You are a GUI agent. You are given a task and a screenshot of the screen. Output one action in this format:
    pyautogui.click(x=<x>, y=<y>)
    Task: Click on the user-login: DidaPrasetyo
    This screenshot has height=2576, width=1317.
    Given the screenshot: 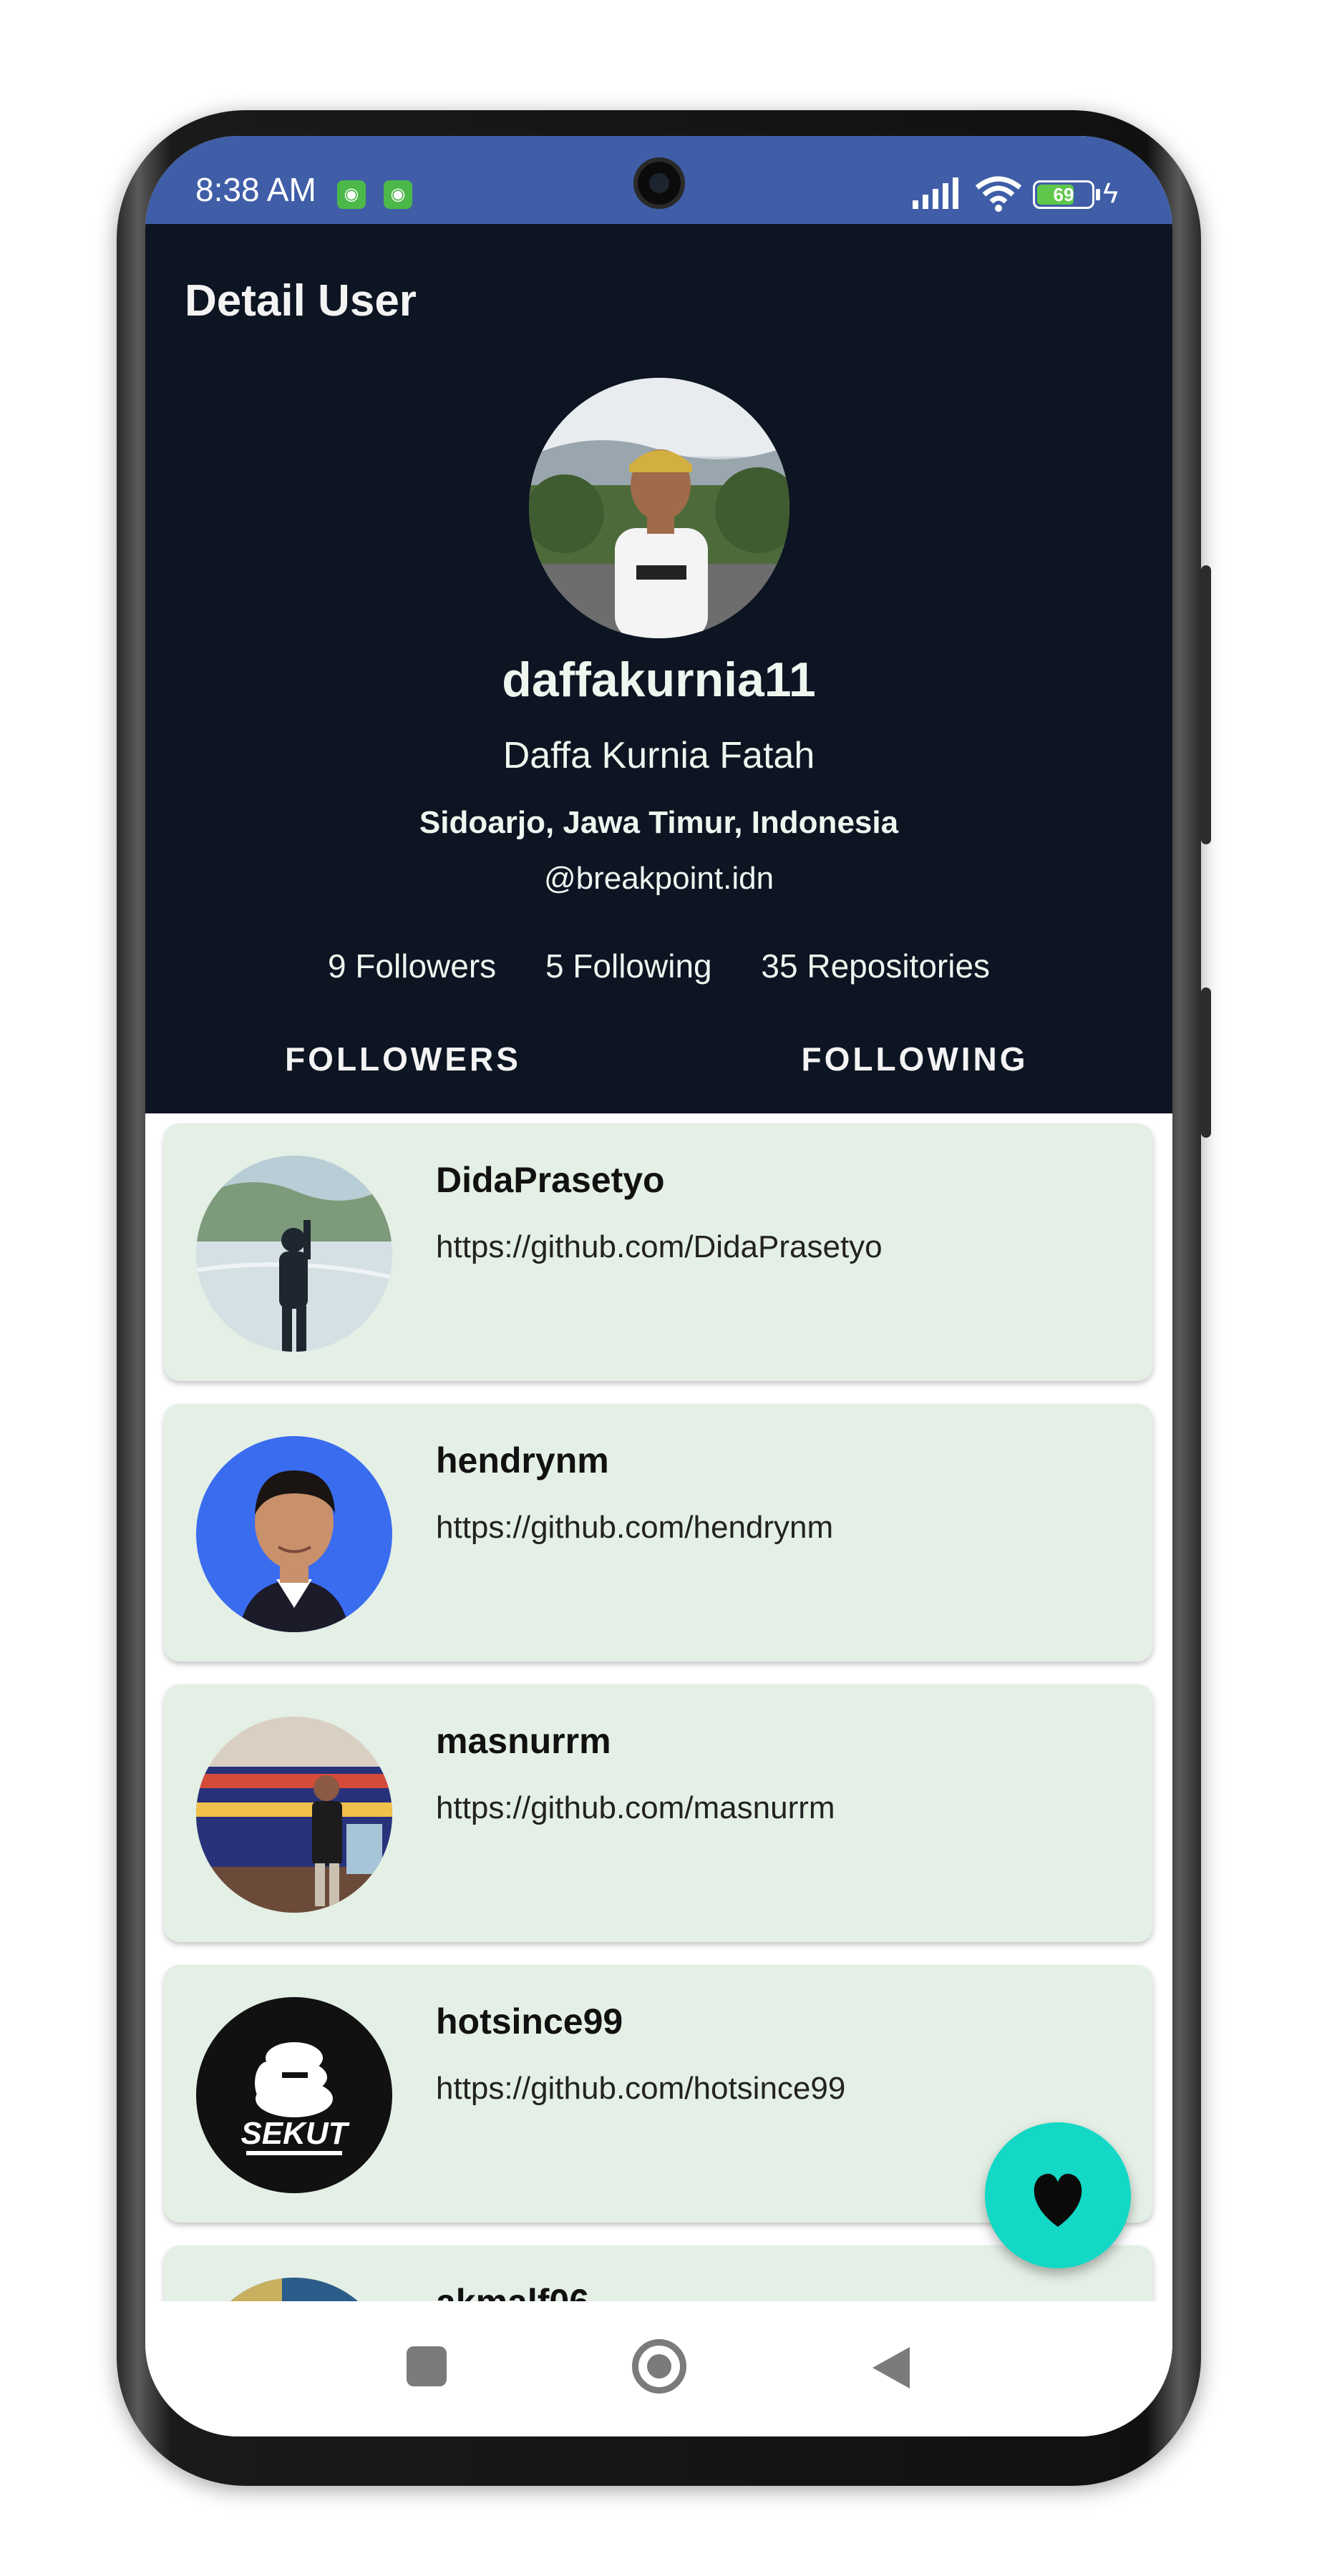 What is the action you would take?
    pyautogui.click(x=550, y=1180)
    